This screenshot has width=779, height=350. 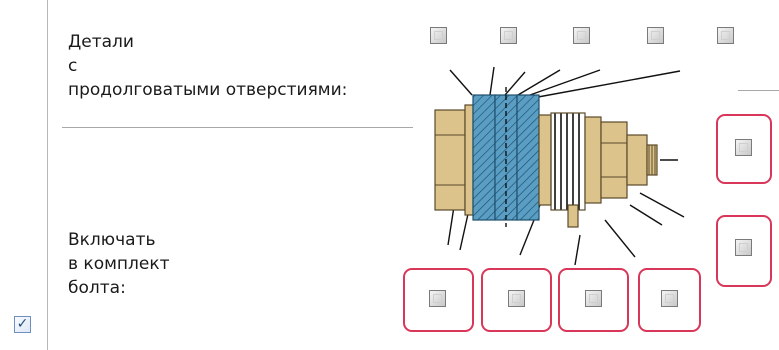 I want to click on right-divider, so click(x=758, y=90).